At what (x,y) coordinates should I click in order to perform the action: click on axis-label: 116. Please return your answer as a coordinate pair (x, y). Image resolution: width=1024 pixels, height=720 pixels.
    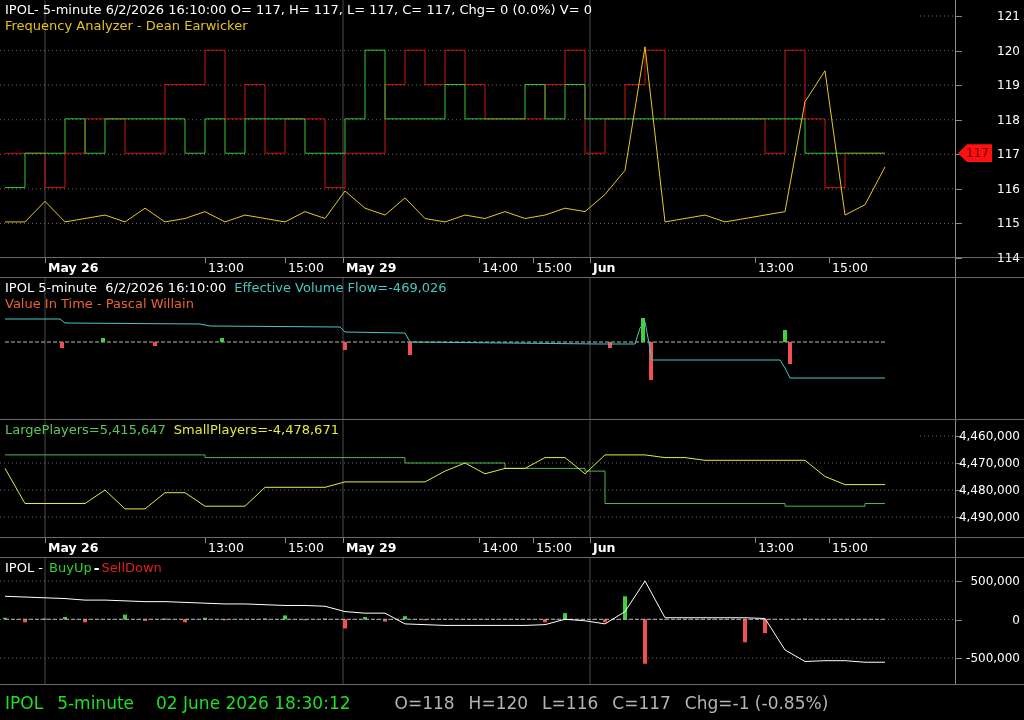
    Looking at the image, I should click on (1008, 189).